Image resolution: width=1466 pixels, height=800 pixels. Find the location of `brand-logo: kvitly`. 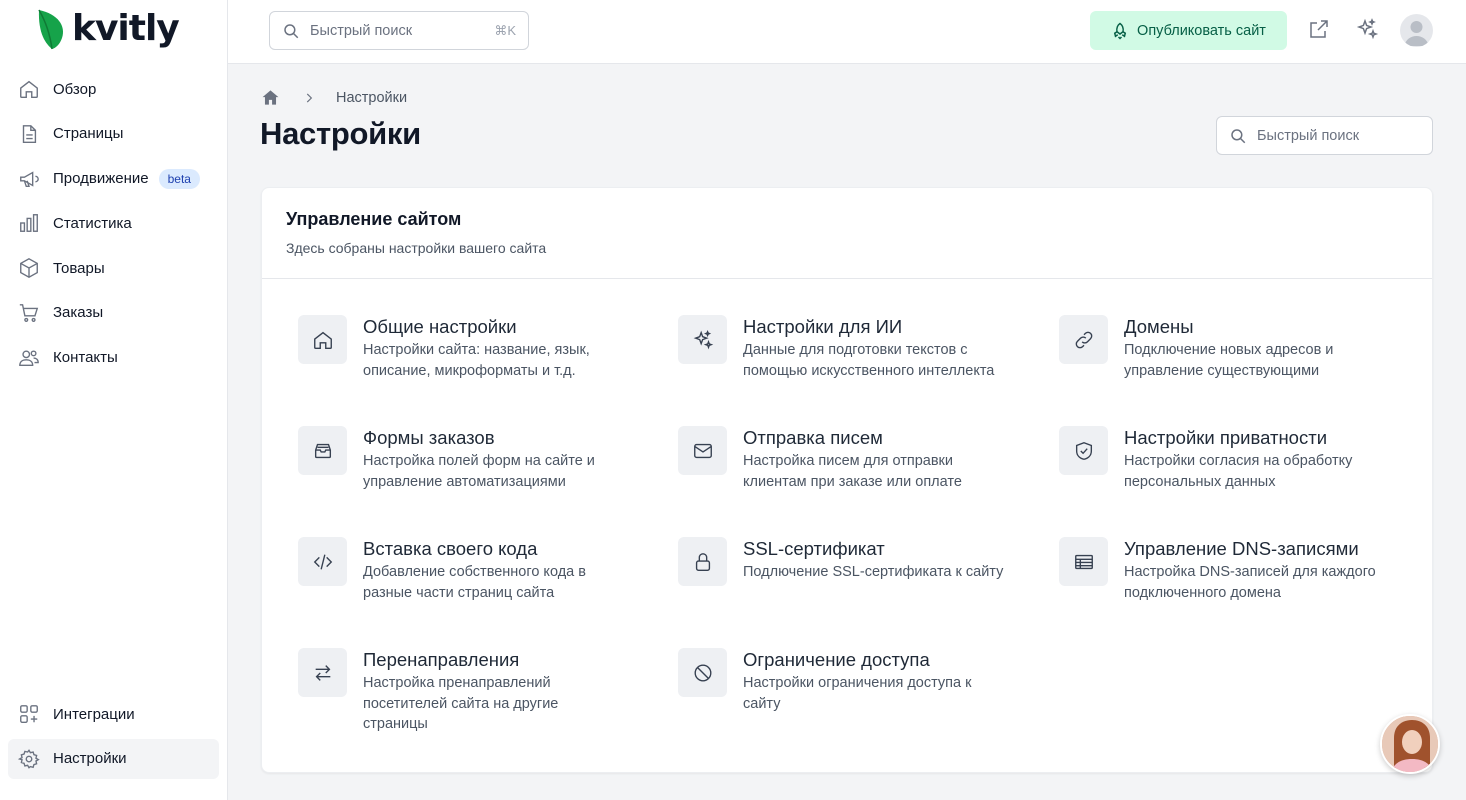

brand-logo: kvitly is located at coordinates (108, 29).